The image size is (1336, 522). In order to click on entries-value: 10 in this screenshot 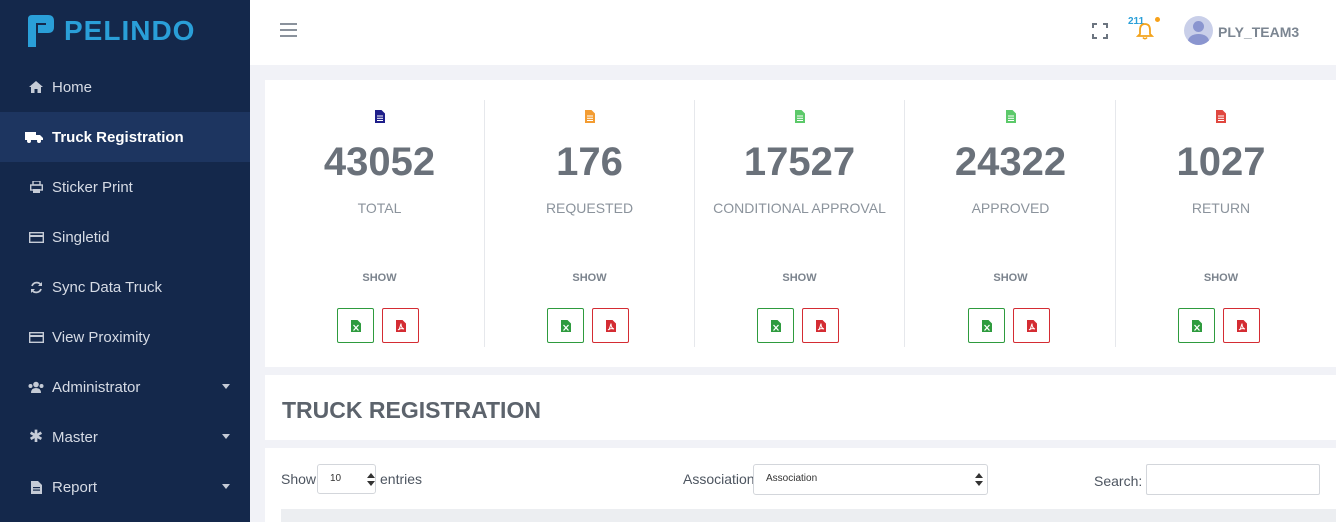, I will do `click(336, 478)`.